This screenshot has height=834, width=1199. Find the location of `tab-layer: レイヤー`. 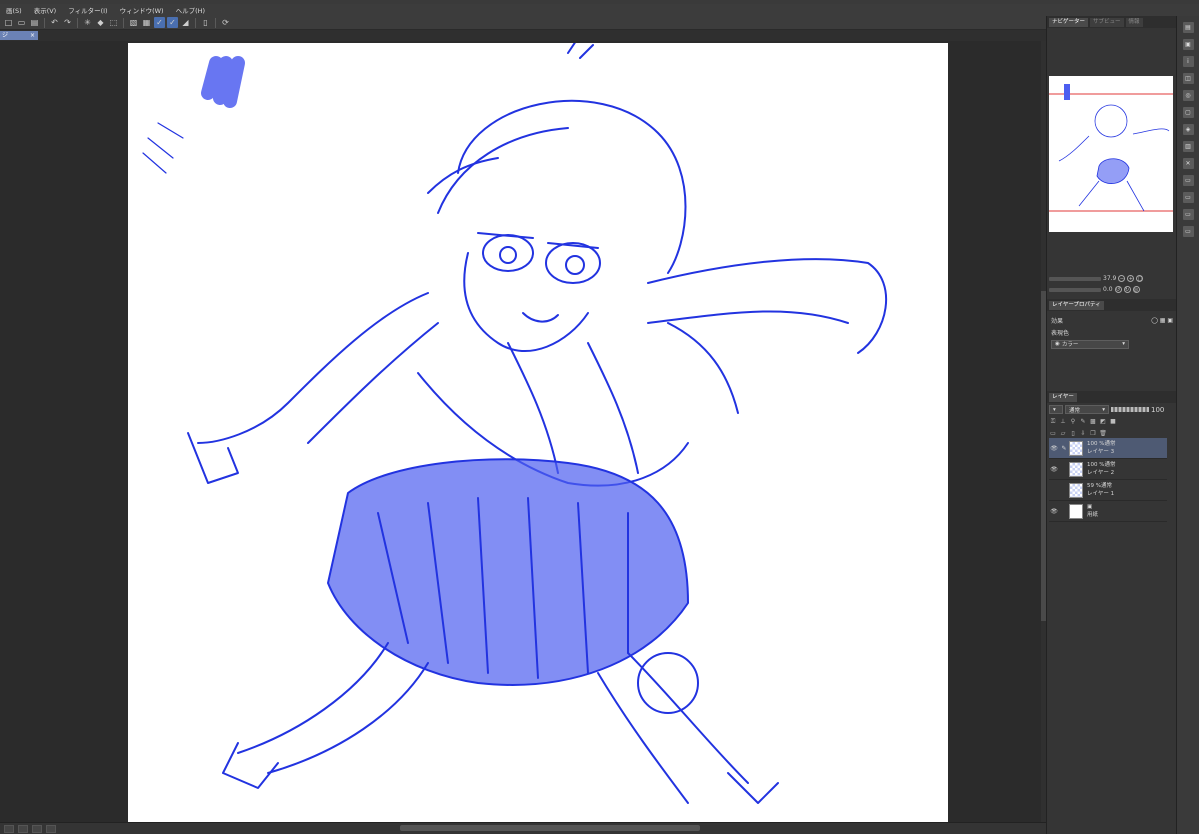

tab-layer: レイヤー is located at coordinates (1063, 397).